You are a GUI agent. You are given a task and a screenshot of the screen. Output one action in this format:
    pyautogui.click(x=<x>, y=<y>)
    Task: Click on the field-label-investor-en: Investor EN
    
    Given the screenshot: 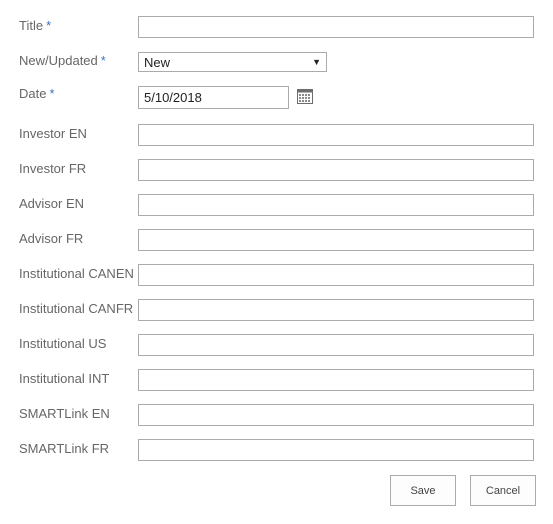 What is the action you would take?
    pyautogui.click(x=53, y=133)
    